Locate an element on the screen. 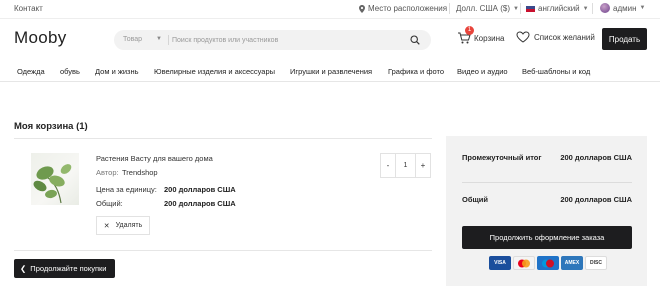 This screenshot has width=660, height=300. quantity-input: 1 is located at coordinates (405, 165).